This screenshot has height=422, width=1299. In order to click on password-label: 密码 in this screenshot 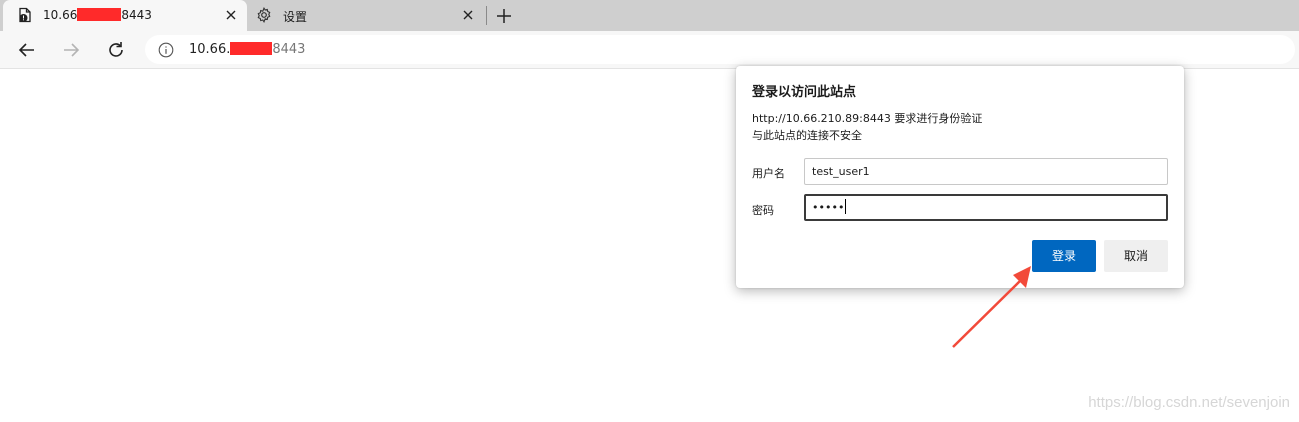, I will do `click(763, 210)`.